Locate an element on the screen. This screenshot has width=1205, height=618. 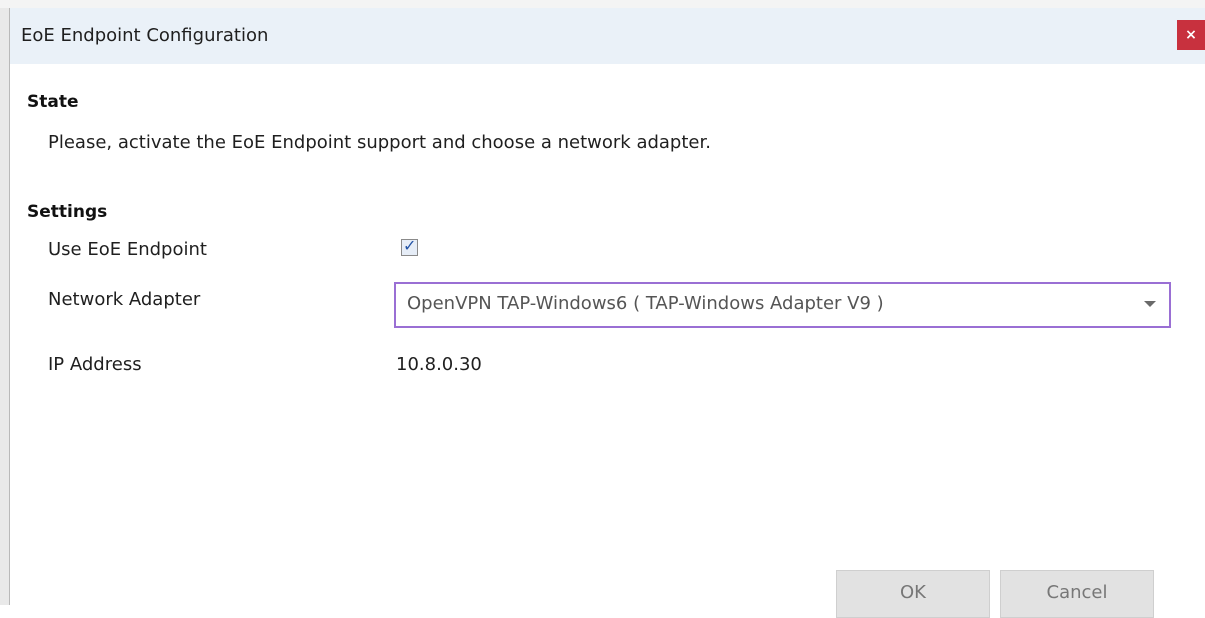
ok-button: OK is located at coordinates (913, 594).